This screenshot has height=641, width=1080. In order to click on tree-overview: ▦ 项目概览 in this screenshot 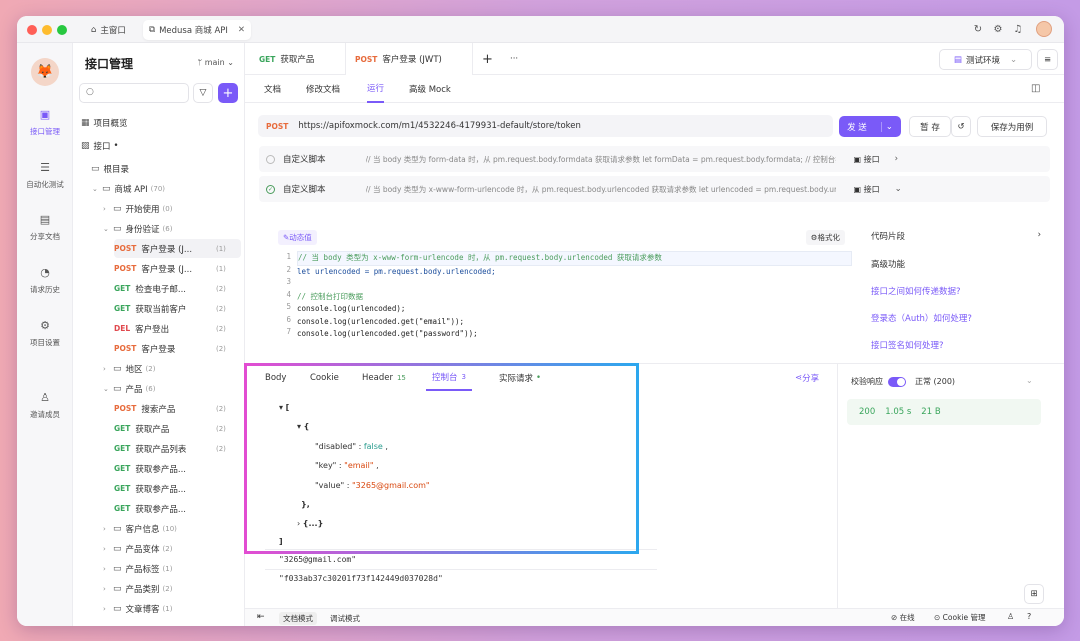, I will do `click(104, 122)`.